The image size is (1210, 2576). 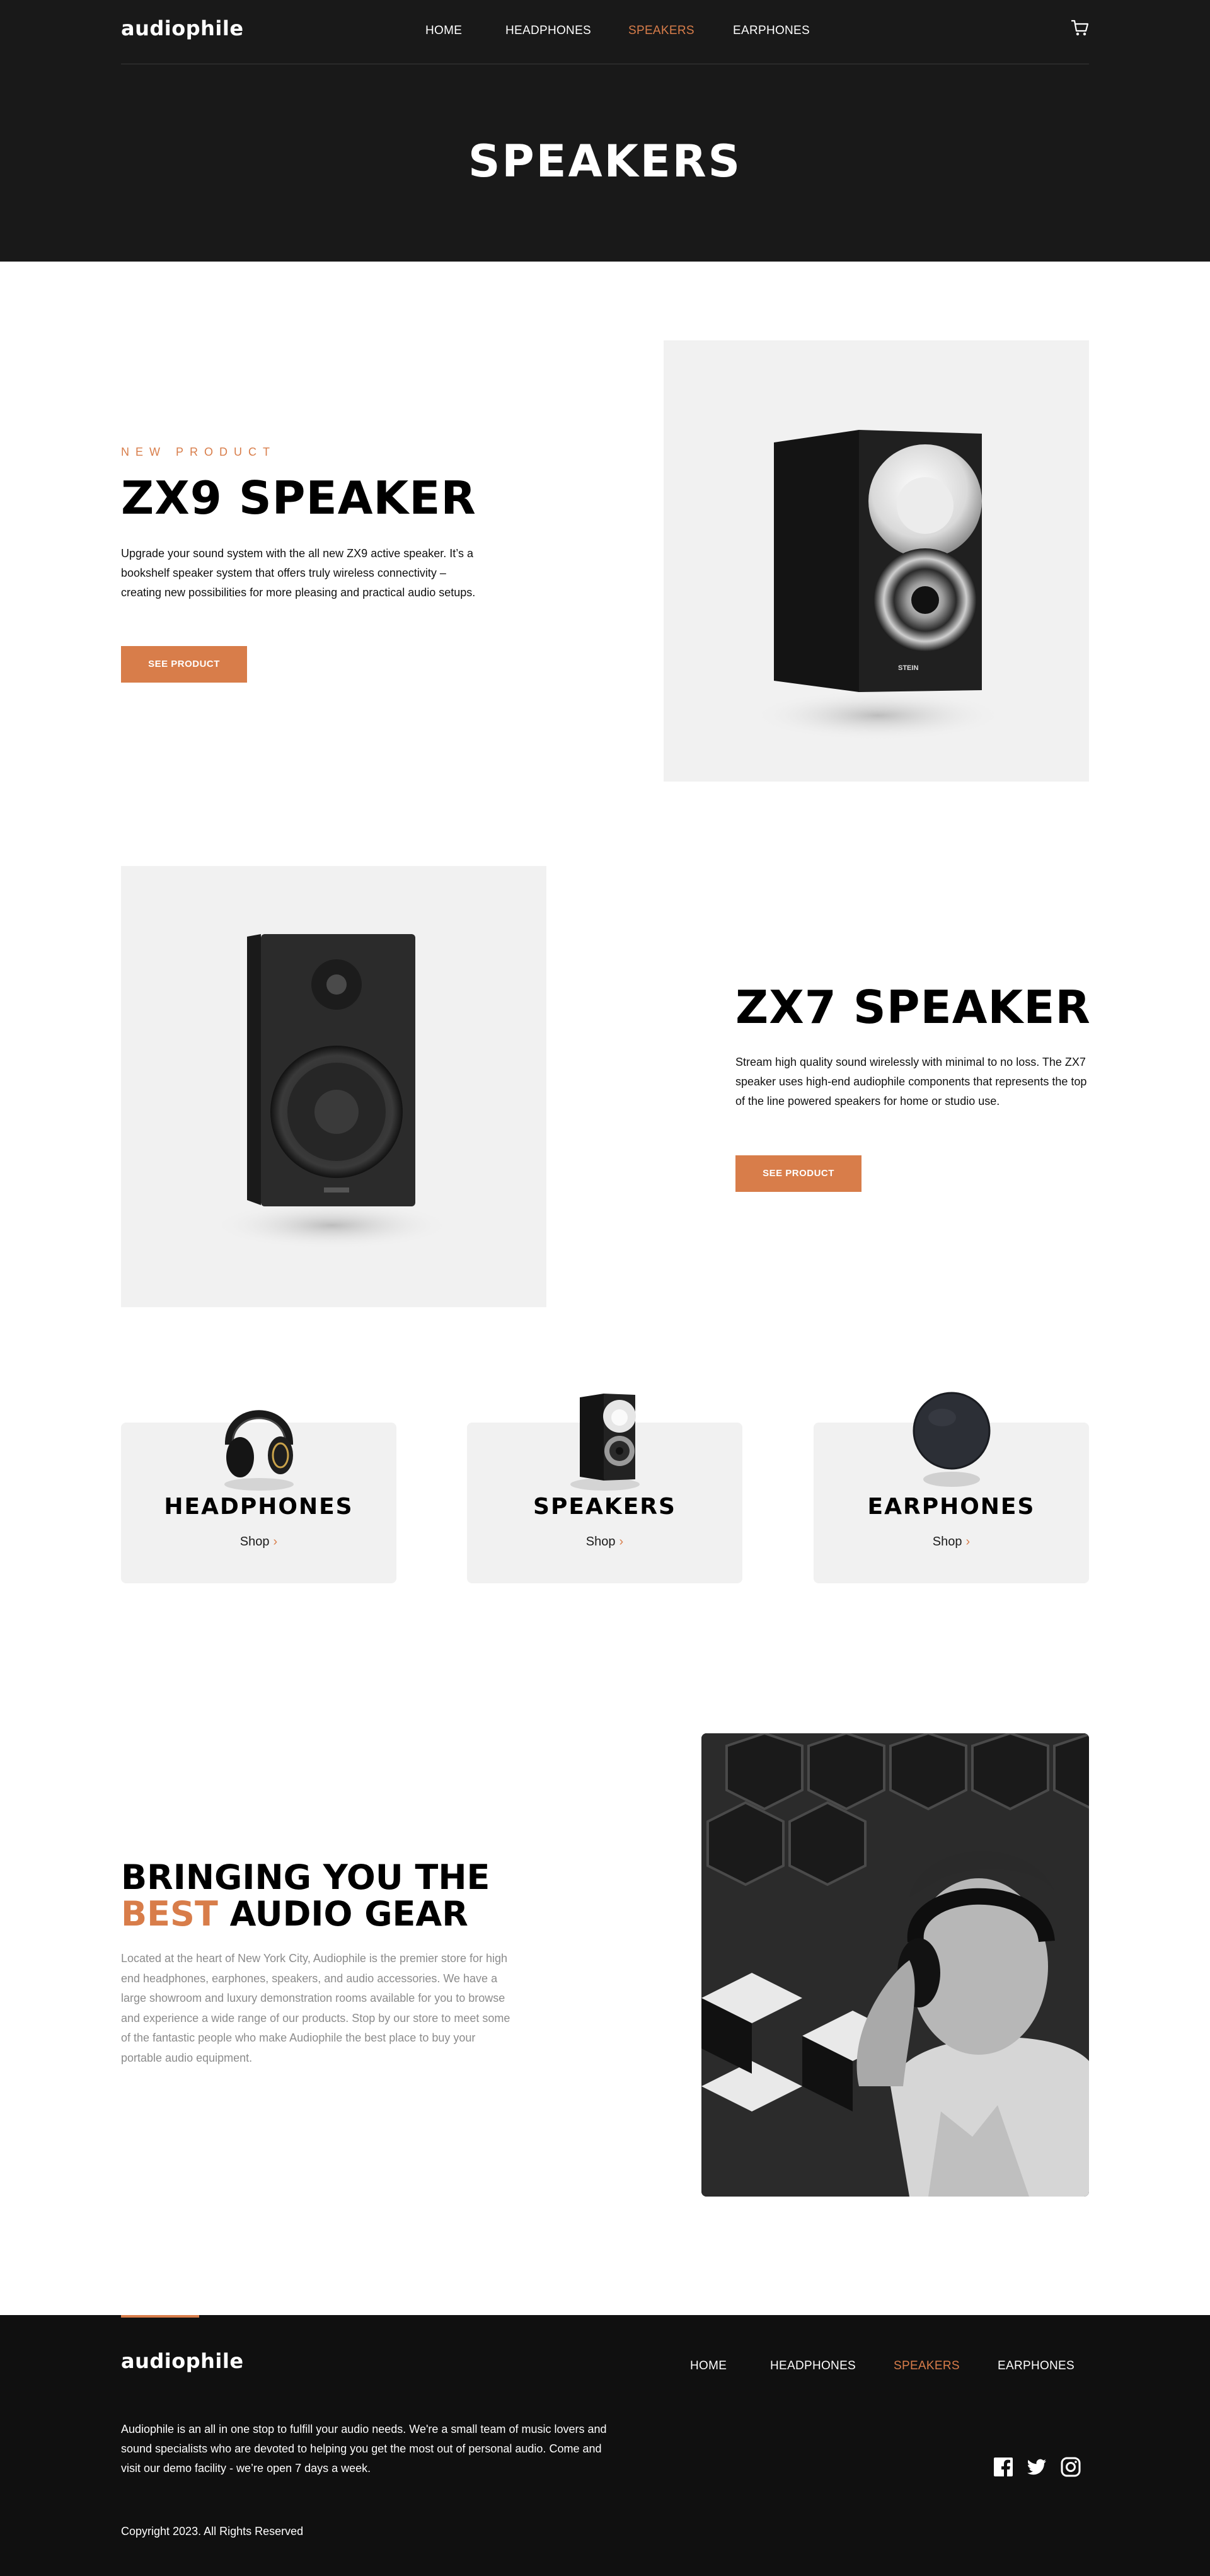 What do you see at coordinates (889, 2368) in the screenshot?
I see `footer-nav: HOME HEADPHONES SPEAKERS EARPHONES` at bounding box center [889, 2368].